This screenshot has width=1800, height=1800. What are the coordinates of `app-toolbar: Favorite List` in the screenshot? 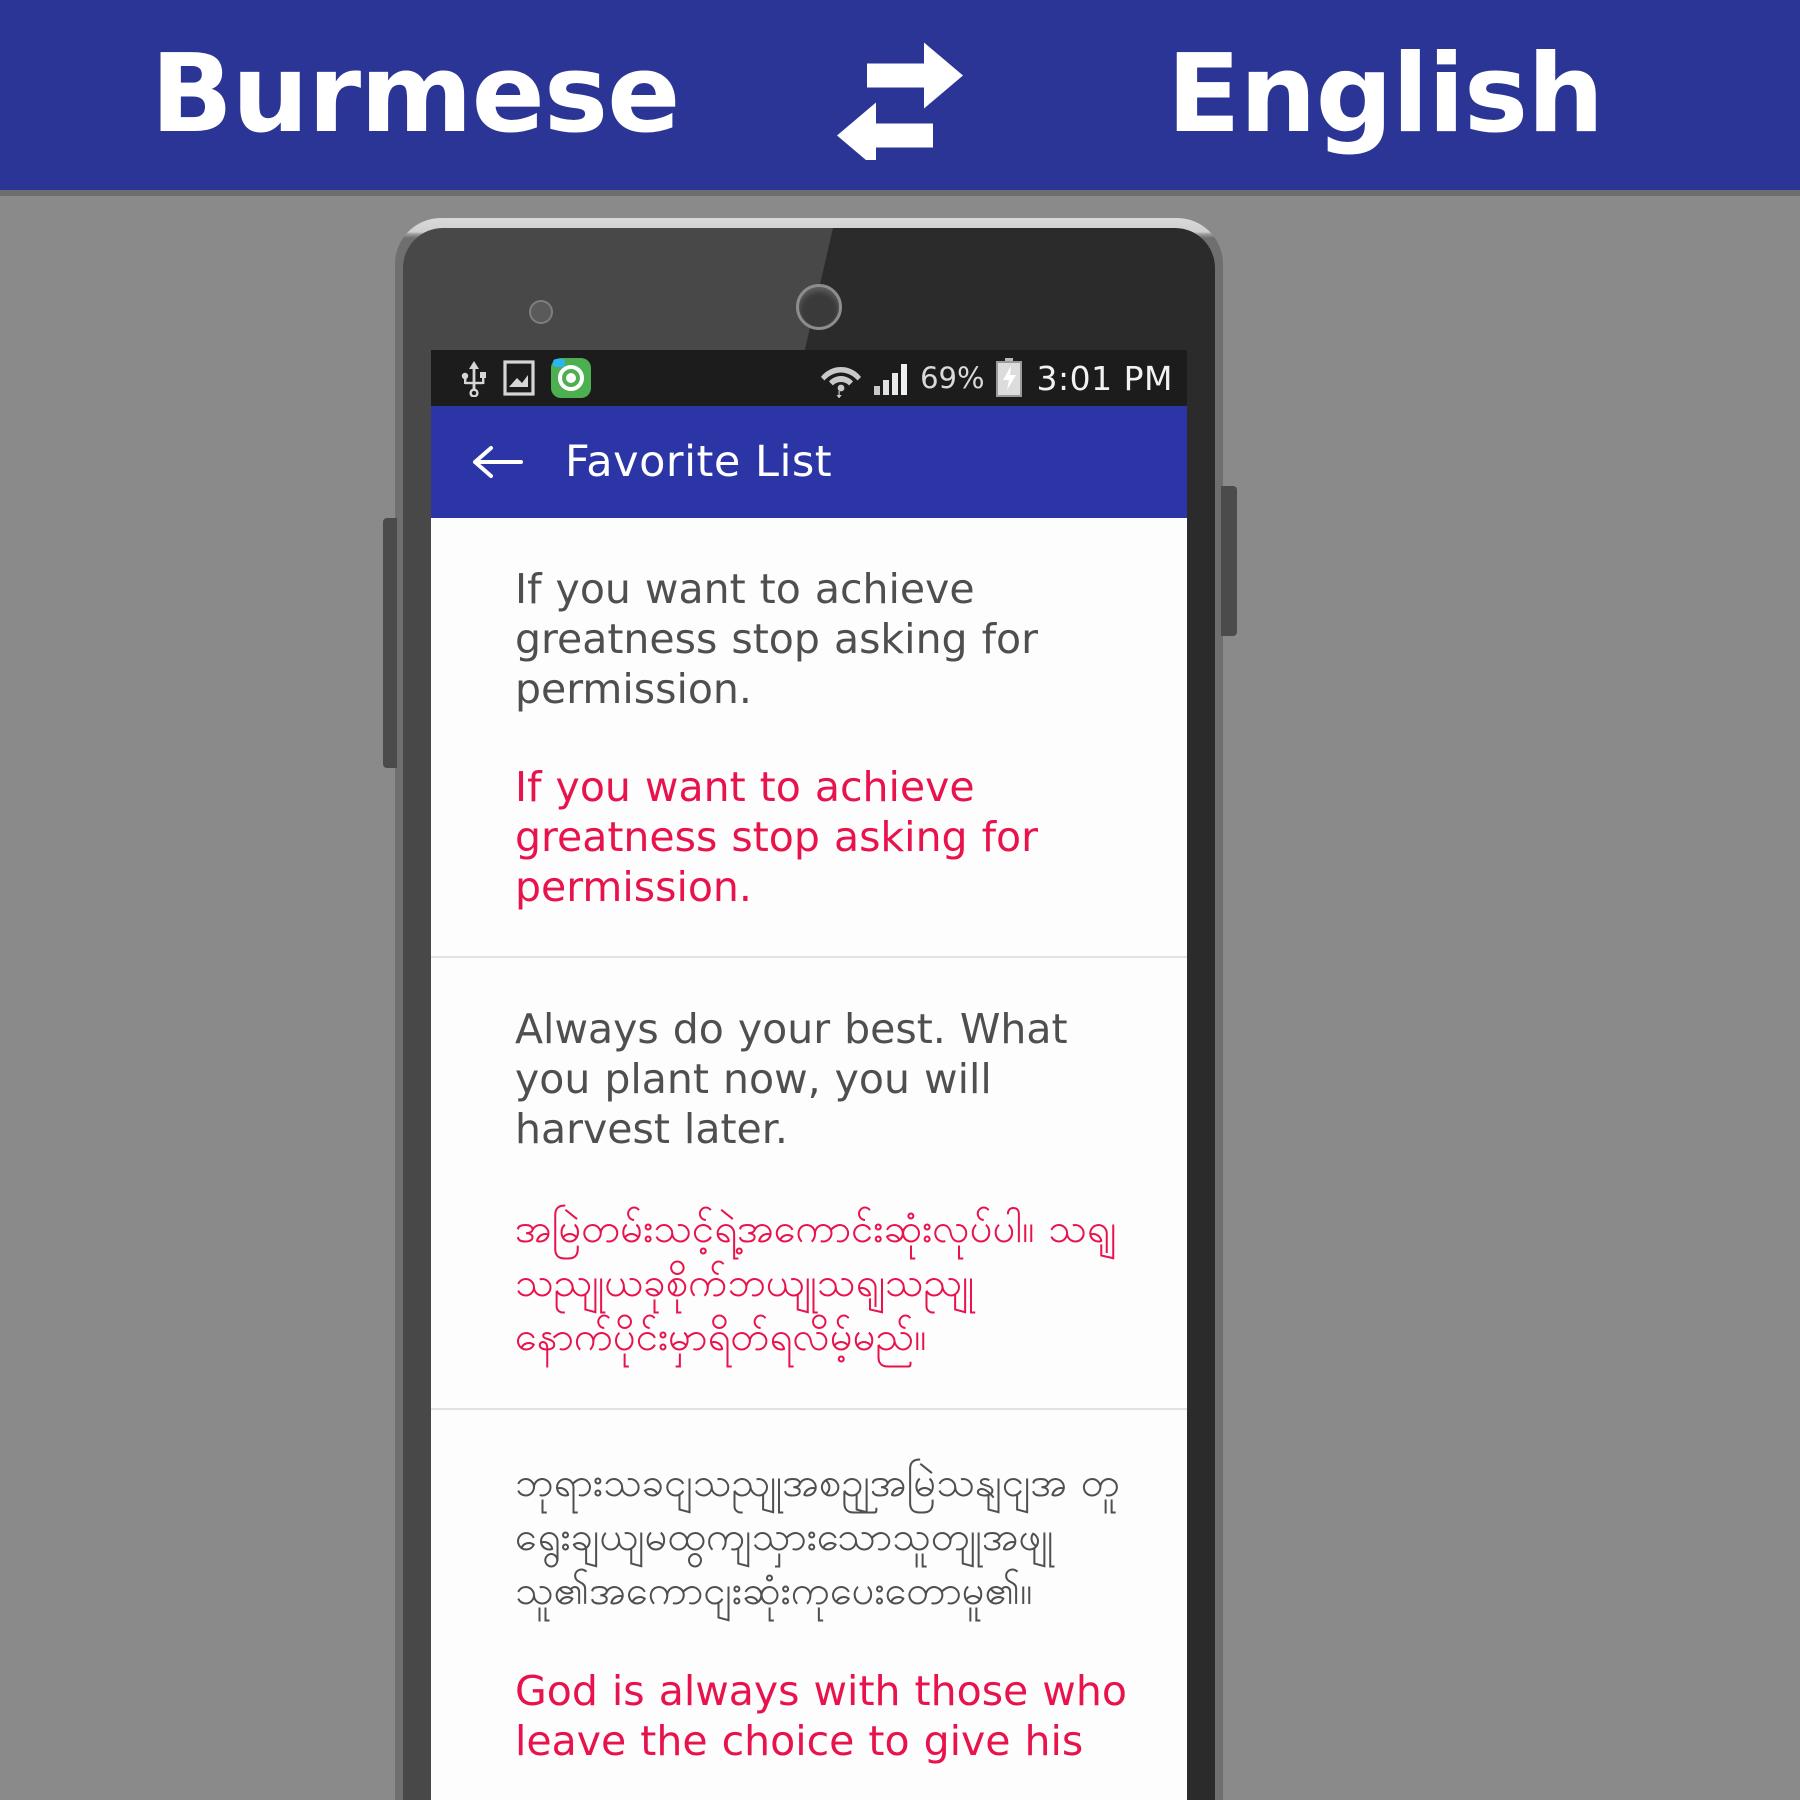 It's located at (809, 462).